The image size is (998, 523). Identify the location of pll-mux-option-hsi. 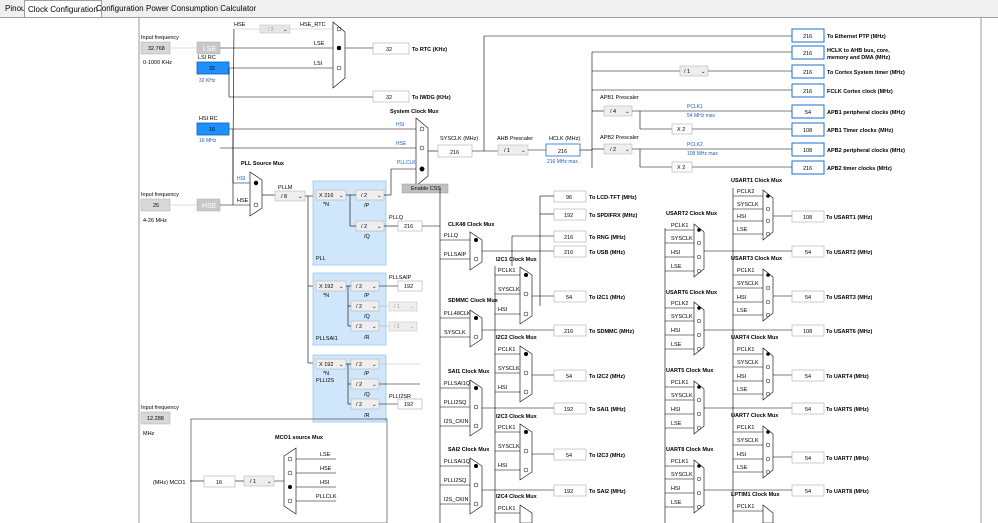
(256, 183).